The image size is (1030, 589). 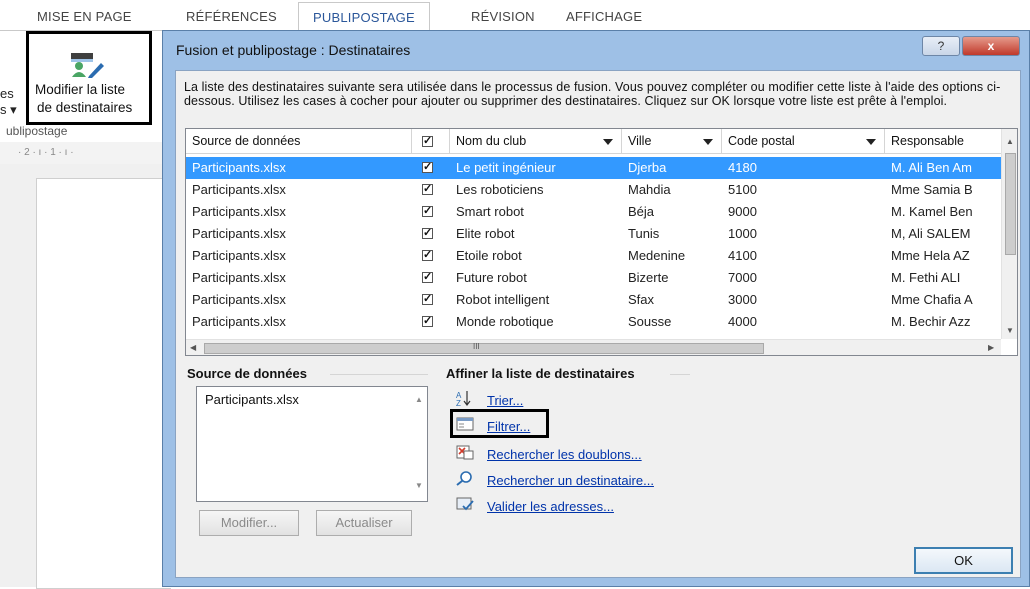 What do you see at coordinates (8, 110) in the screenshot?
I see `ribbon-fragment-dropdown: s ▾` at bounding box center [8, 110].